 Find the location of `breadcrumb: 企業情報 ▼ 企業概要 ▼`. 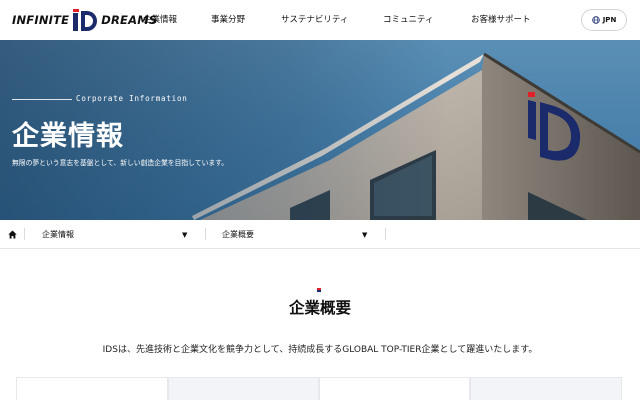

breadcrumb: 企業情報 ▼ 企業概要 ▼ is located at coordinates (320, 234).